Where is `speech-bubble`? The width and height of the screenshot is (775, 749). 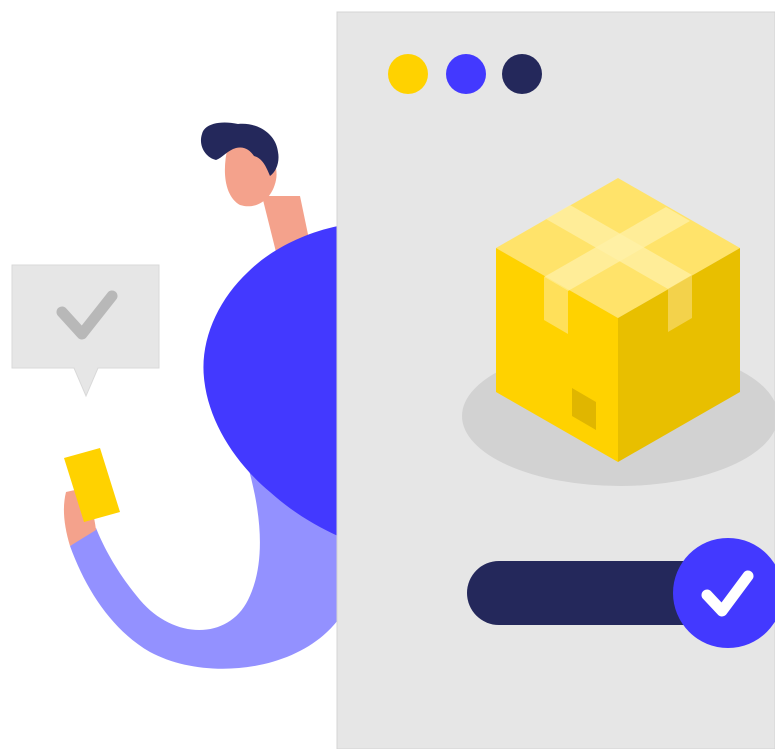 speech-bubble is located at coordinates (85, 331).